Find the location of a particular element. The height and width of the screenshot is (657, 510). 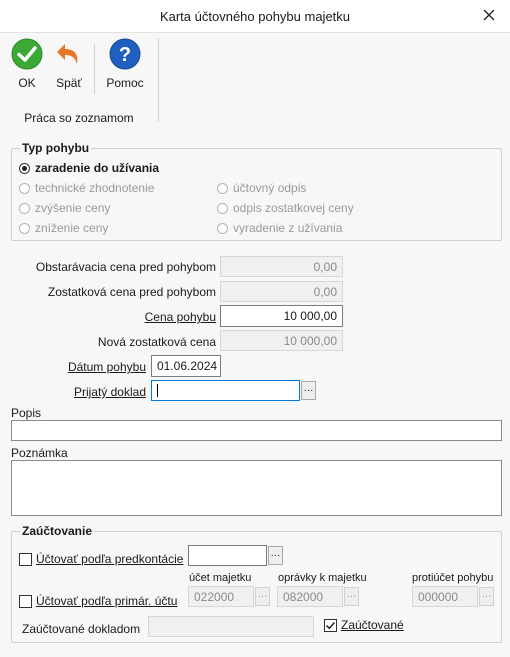

help-icon: ? is located at coordinates (125, 54).